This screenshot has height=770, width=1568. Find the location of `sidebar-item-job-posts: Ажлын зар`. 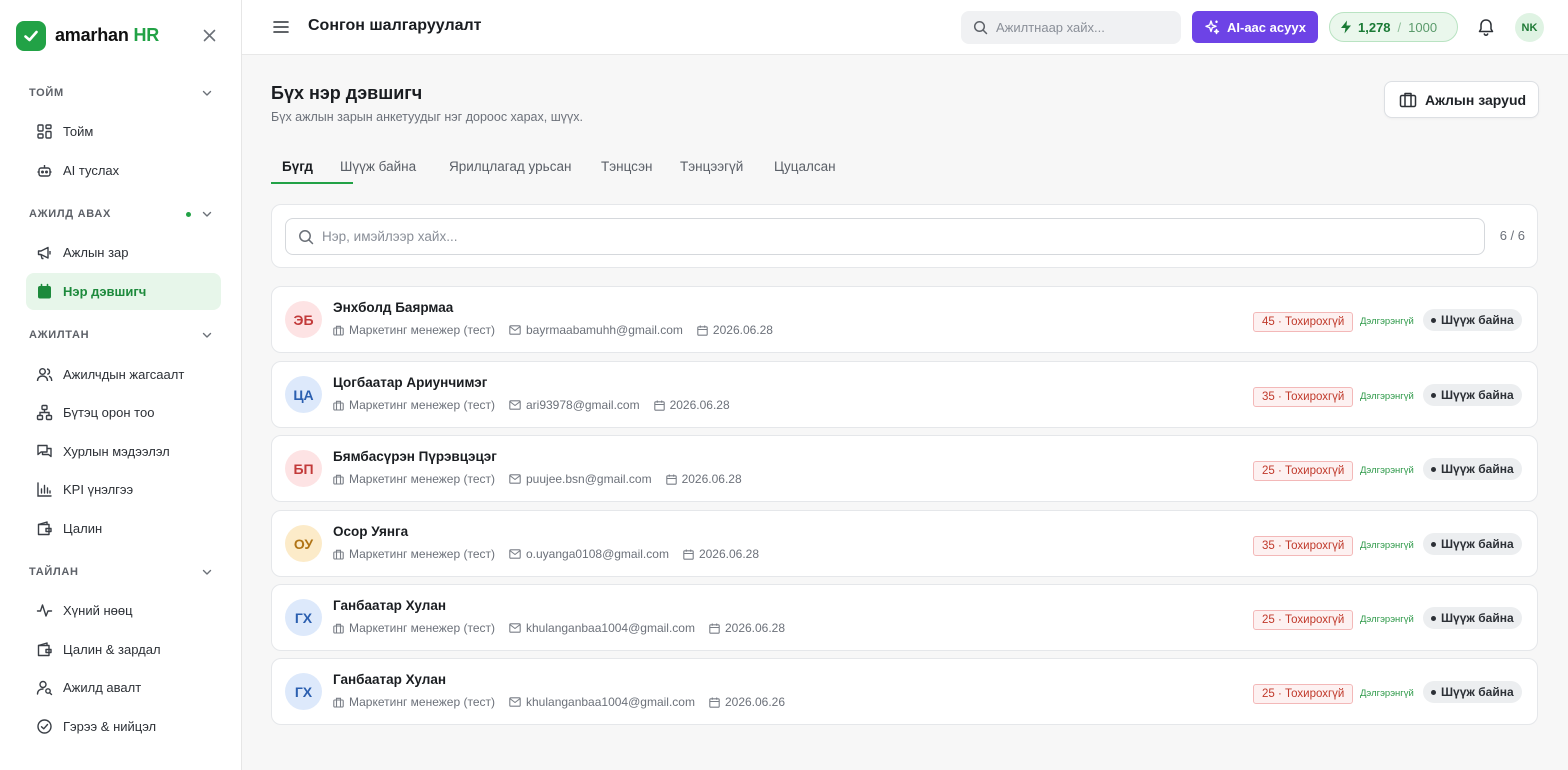

sidebar-item-job-posts: Ажлын зар is located at coordinates (123, 252).